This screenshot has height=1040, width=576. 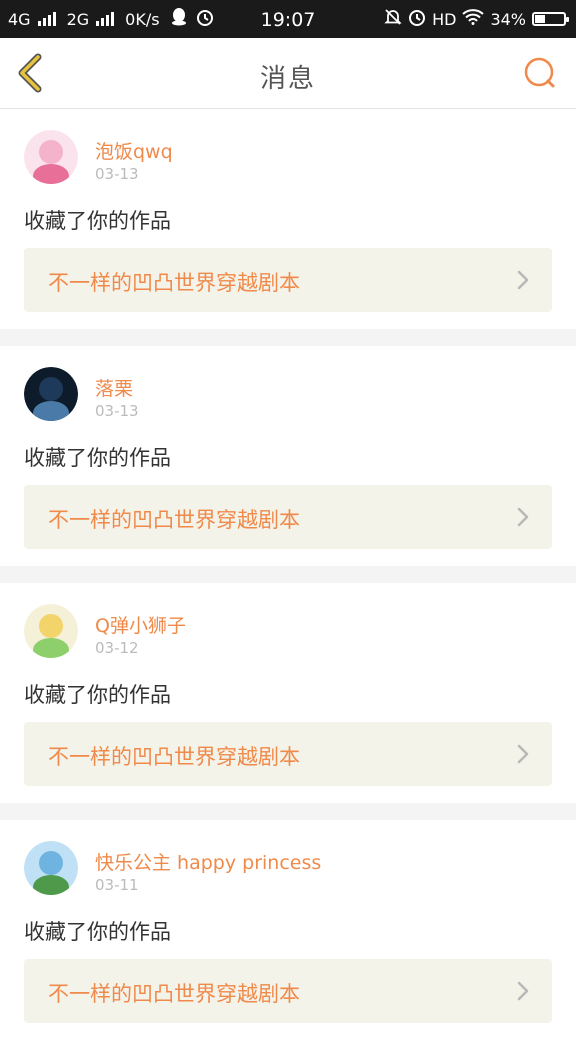 I want to click on search-icon, so click(x=539, y=72).